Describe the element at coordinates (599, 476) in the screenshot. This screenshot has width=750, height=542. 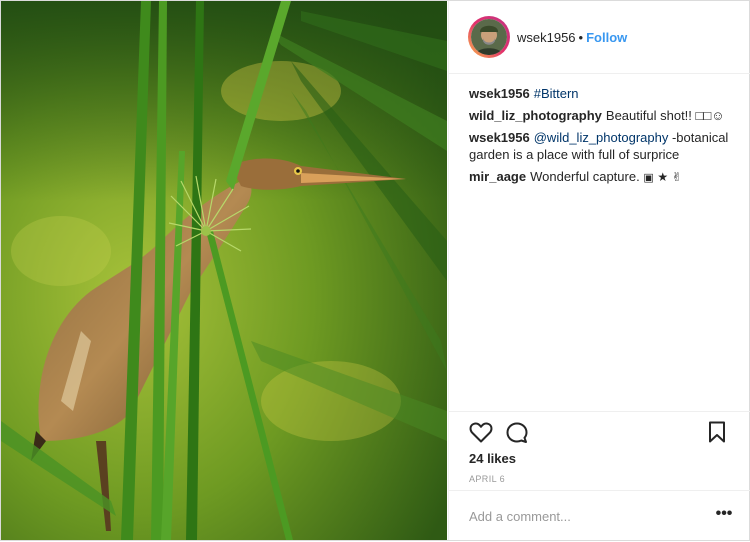
I see `post-actions: 24 likes APRIL 6 •••` at that location.